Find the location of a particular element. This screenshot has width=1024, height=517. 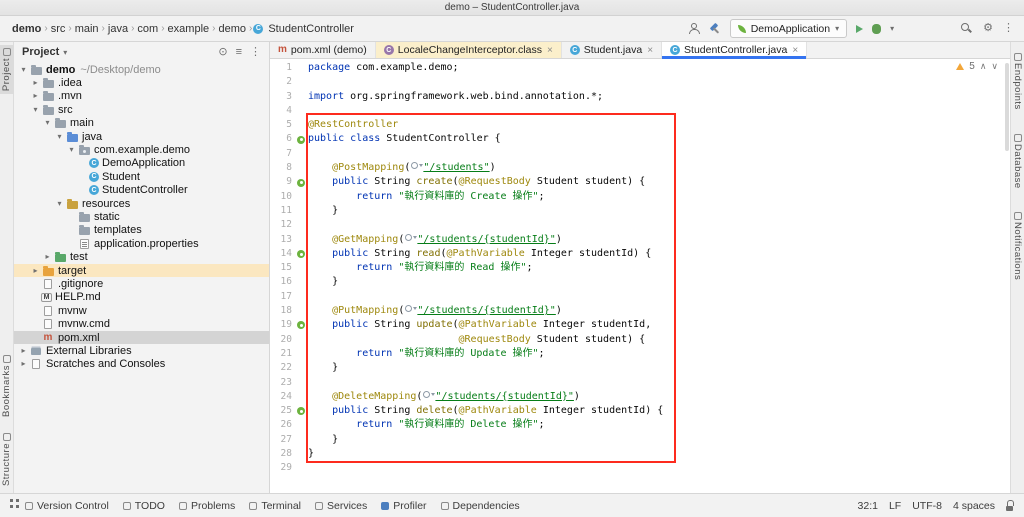

line-number: 28 is located at coordinates (286, 454).